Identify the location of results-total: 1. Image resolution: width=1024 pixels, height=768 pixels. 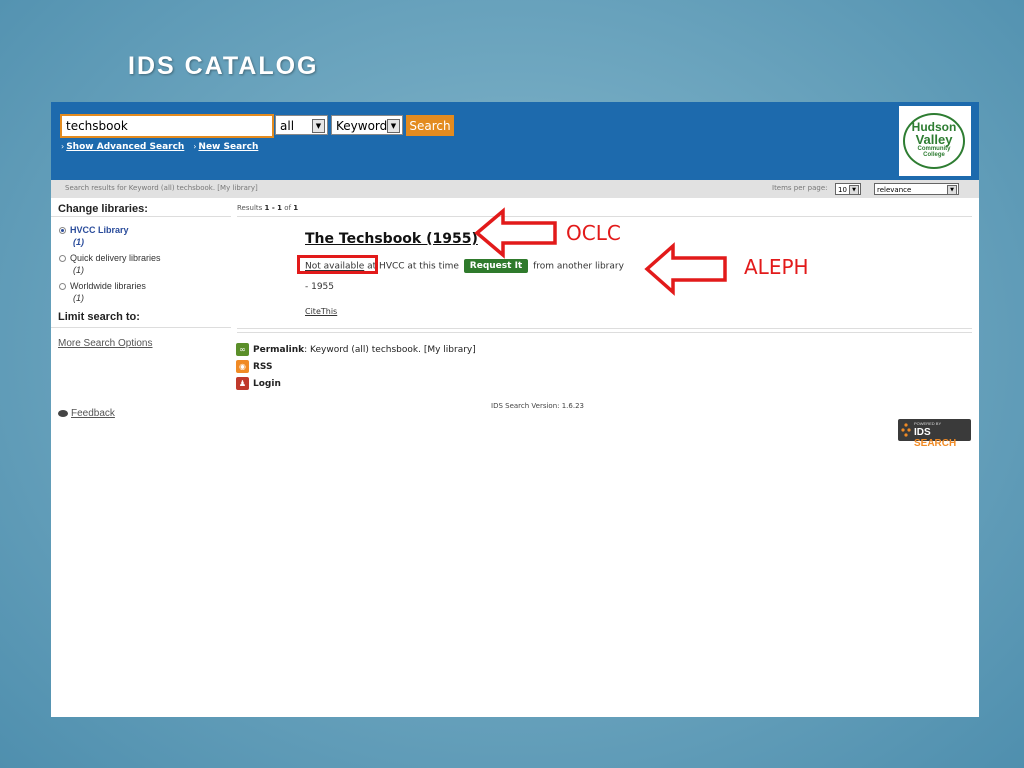
(296, 208).